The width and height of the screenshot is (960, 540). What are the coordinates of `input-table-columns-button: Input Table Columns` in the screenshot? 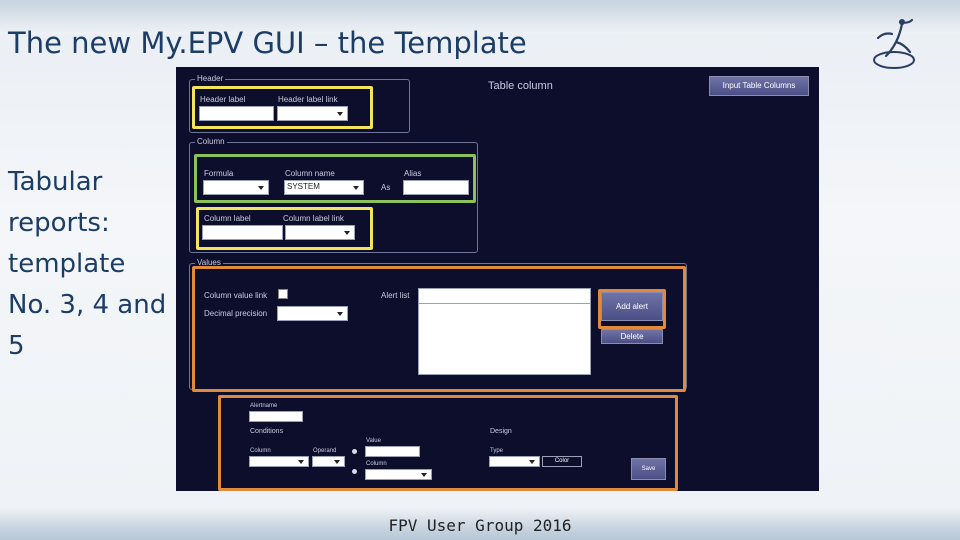 It's located at (759, 86).